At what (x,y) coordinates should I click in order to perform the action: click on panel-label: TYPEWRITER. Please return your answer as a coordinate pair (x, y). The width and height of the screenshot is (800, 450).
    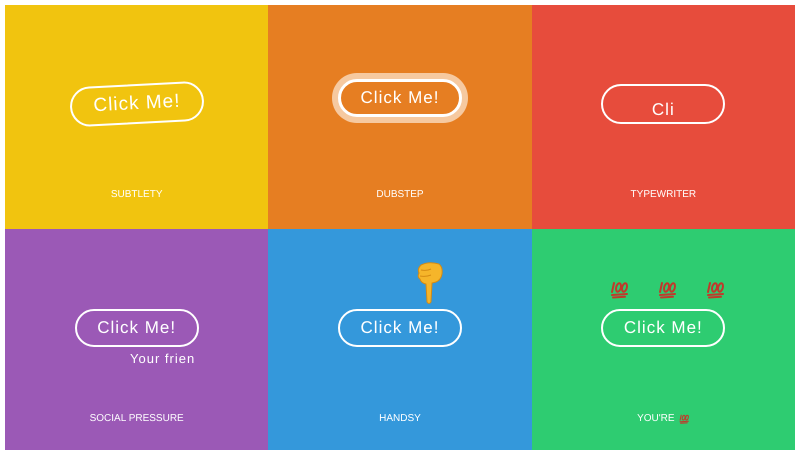
    Looking at the image, I should click on (663, 195).